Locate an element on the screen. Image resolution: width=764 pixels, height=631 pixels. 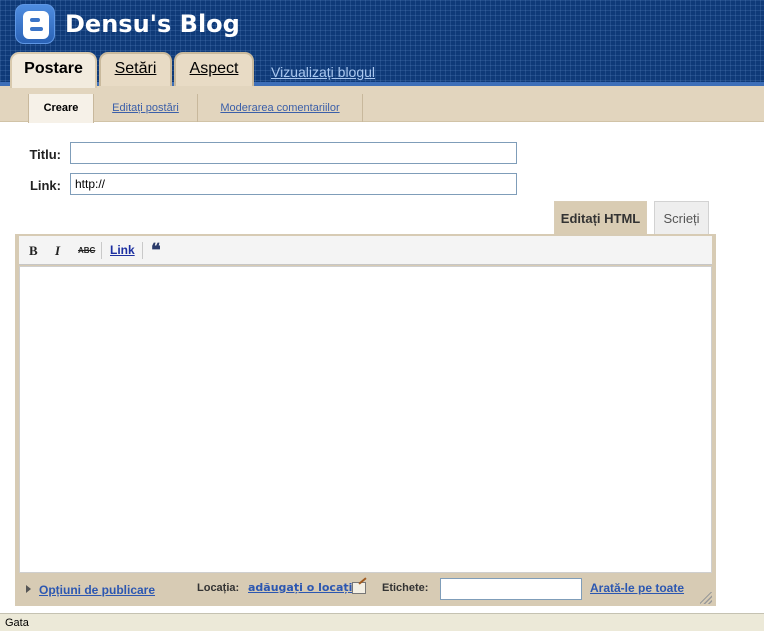
tab-postare: Postare is located at coordinates (53, 70).